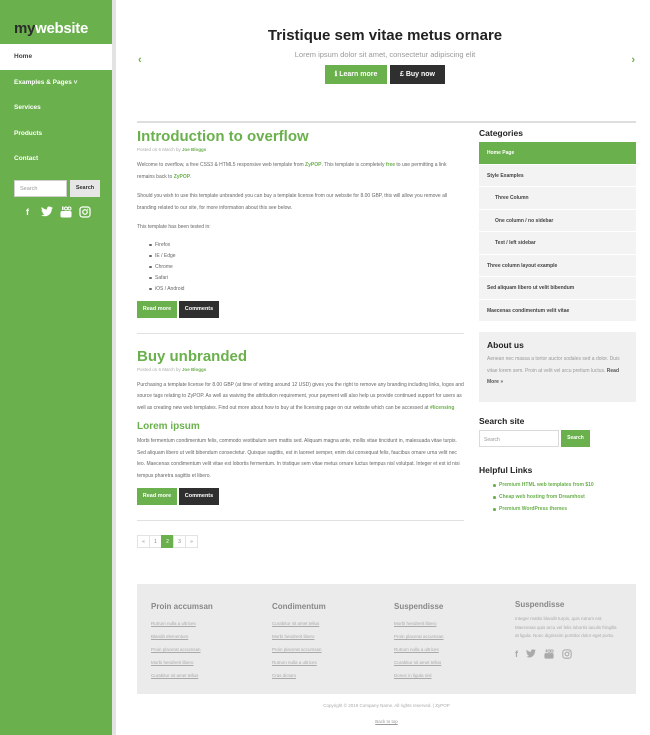 The image size is (650, 735). Describe the element at coordinates (564, 485) in the screenshot. I see `helpful-link: Premium HTML web templates from $10` at that location.